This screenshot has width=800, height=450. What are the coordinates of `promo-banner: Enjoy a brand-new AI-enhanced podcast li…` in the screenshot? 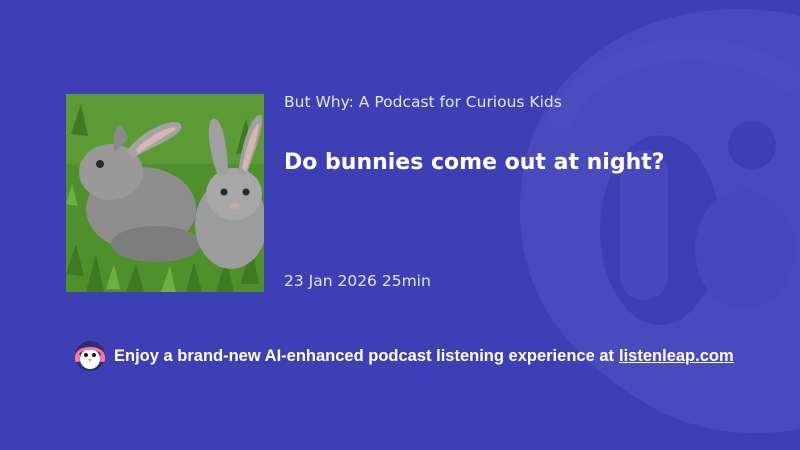 It's located at (404, 356).